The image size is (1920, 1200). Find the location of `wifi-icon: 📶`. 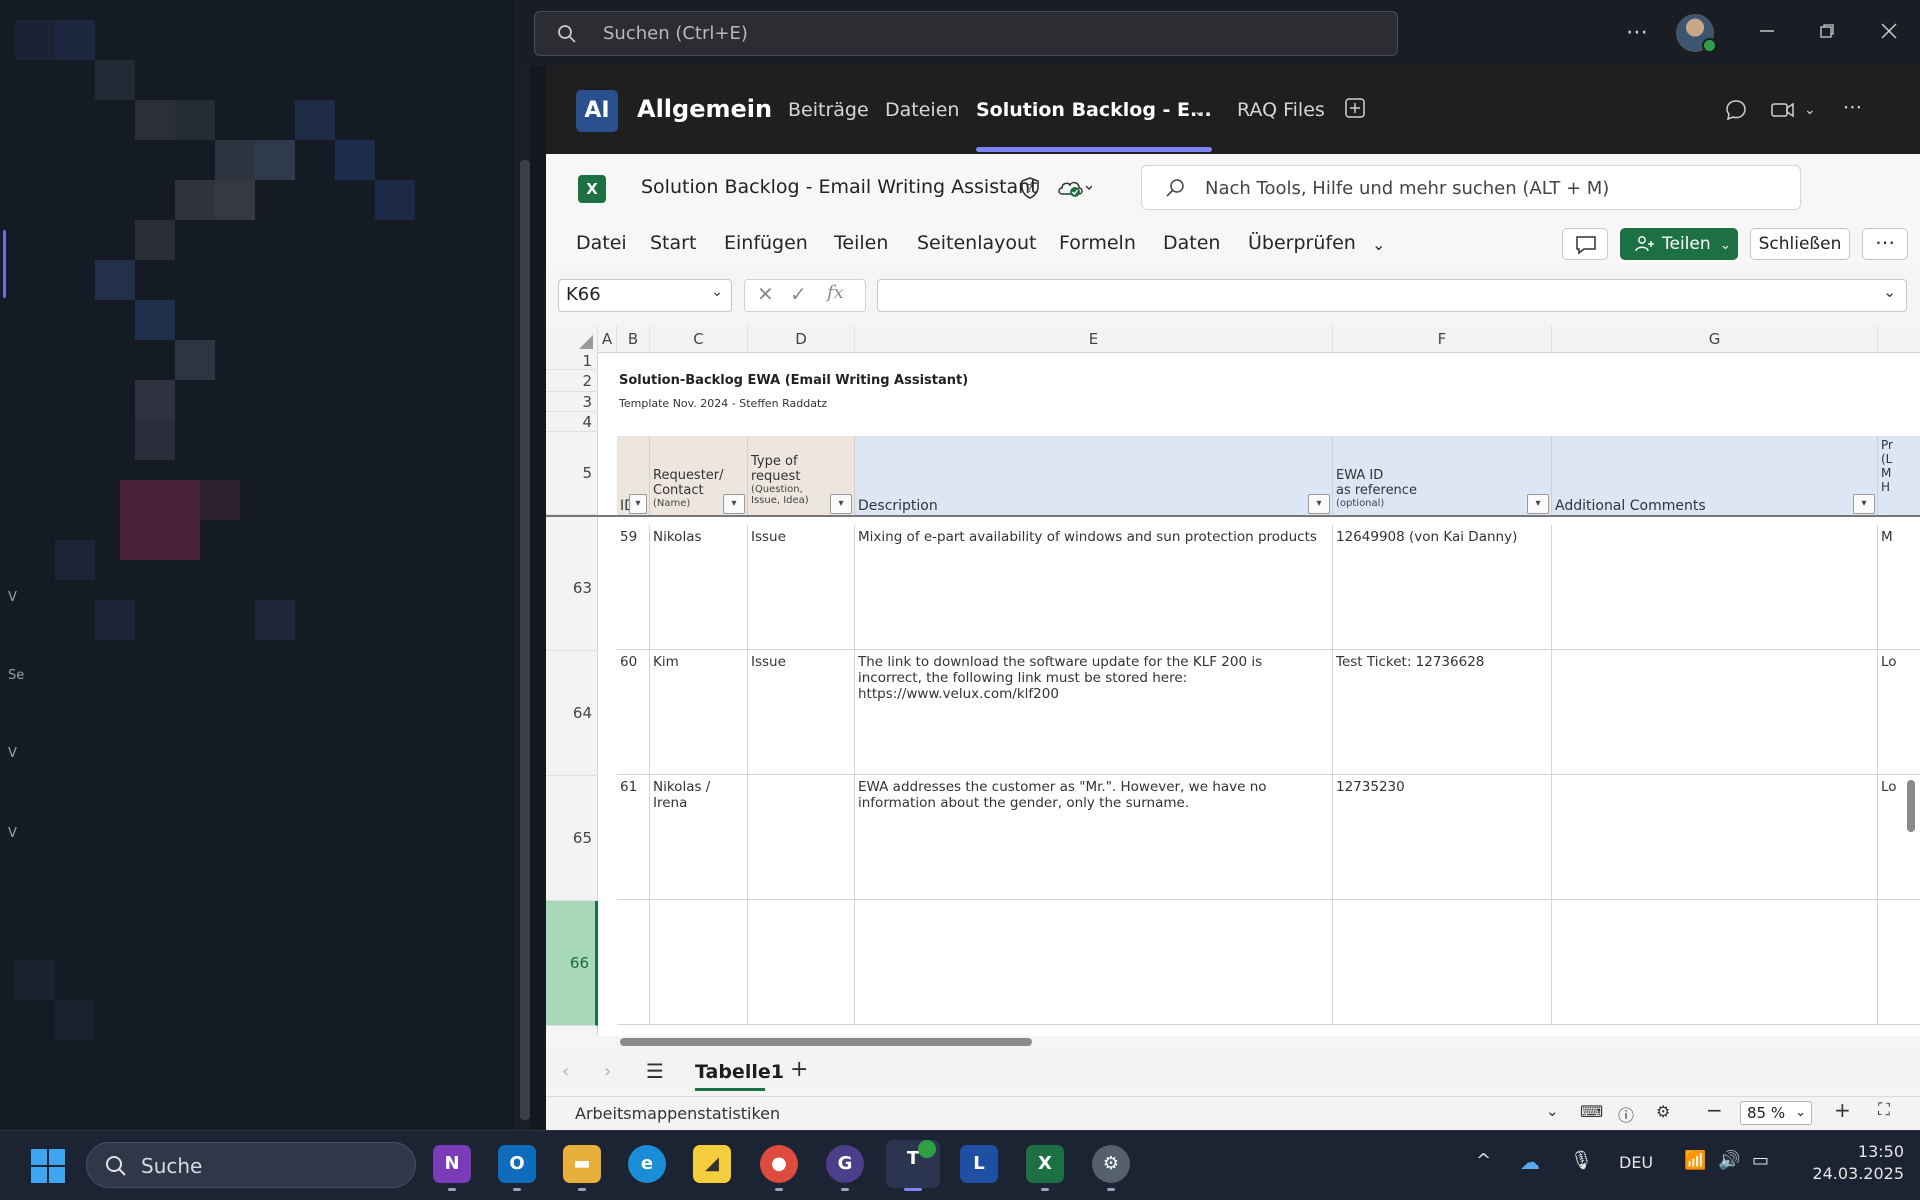

wifi-icon: 📶 is located at coordinates (1695, 1160).